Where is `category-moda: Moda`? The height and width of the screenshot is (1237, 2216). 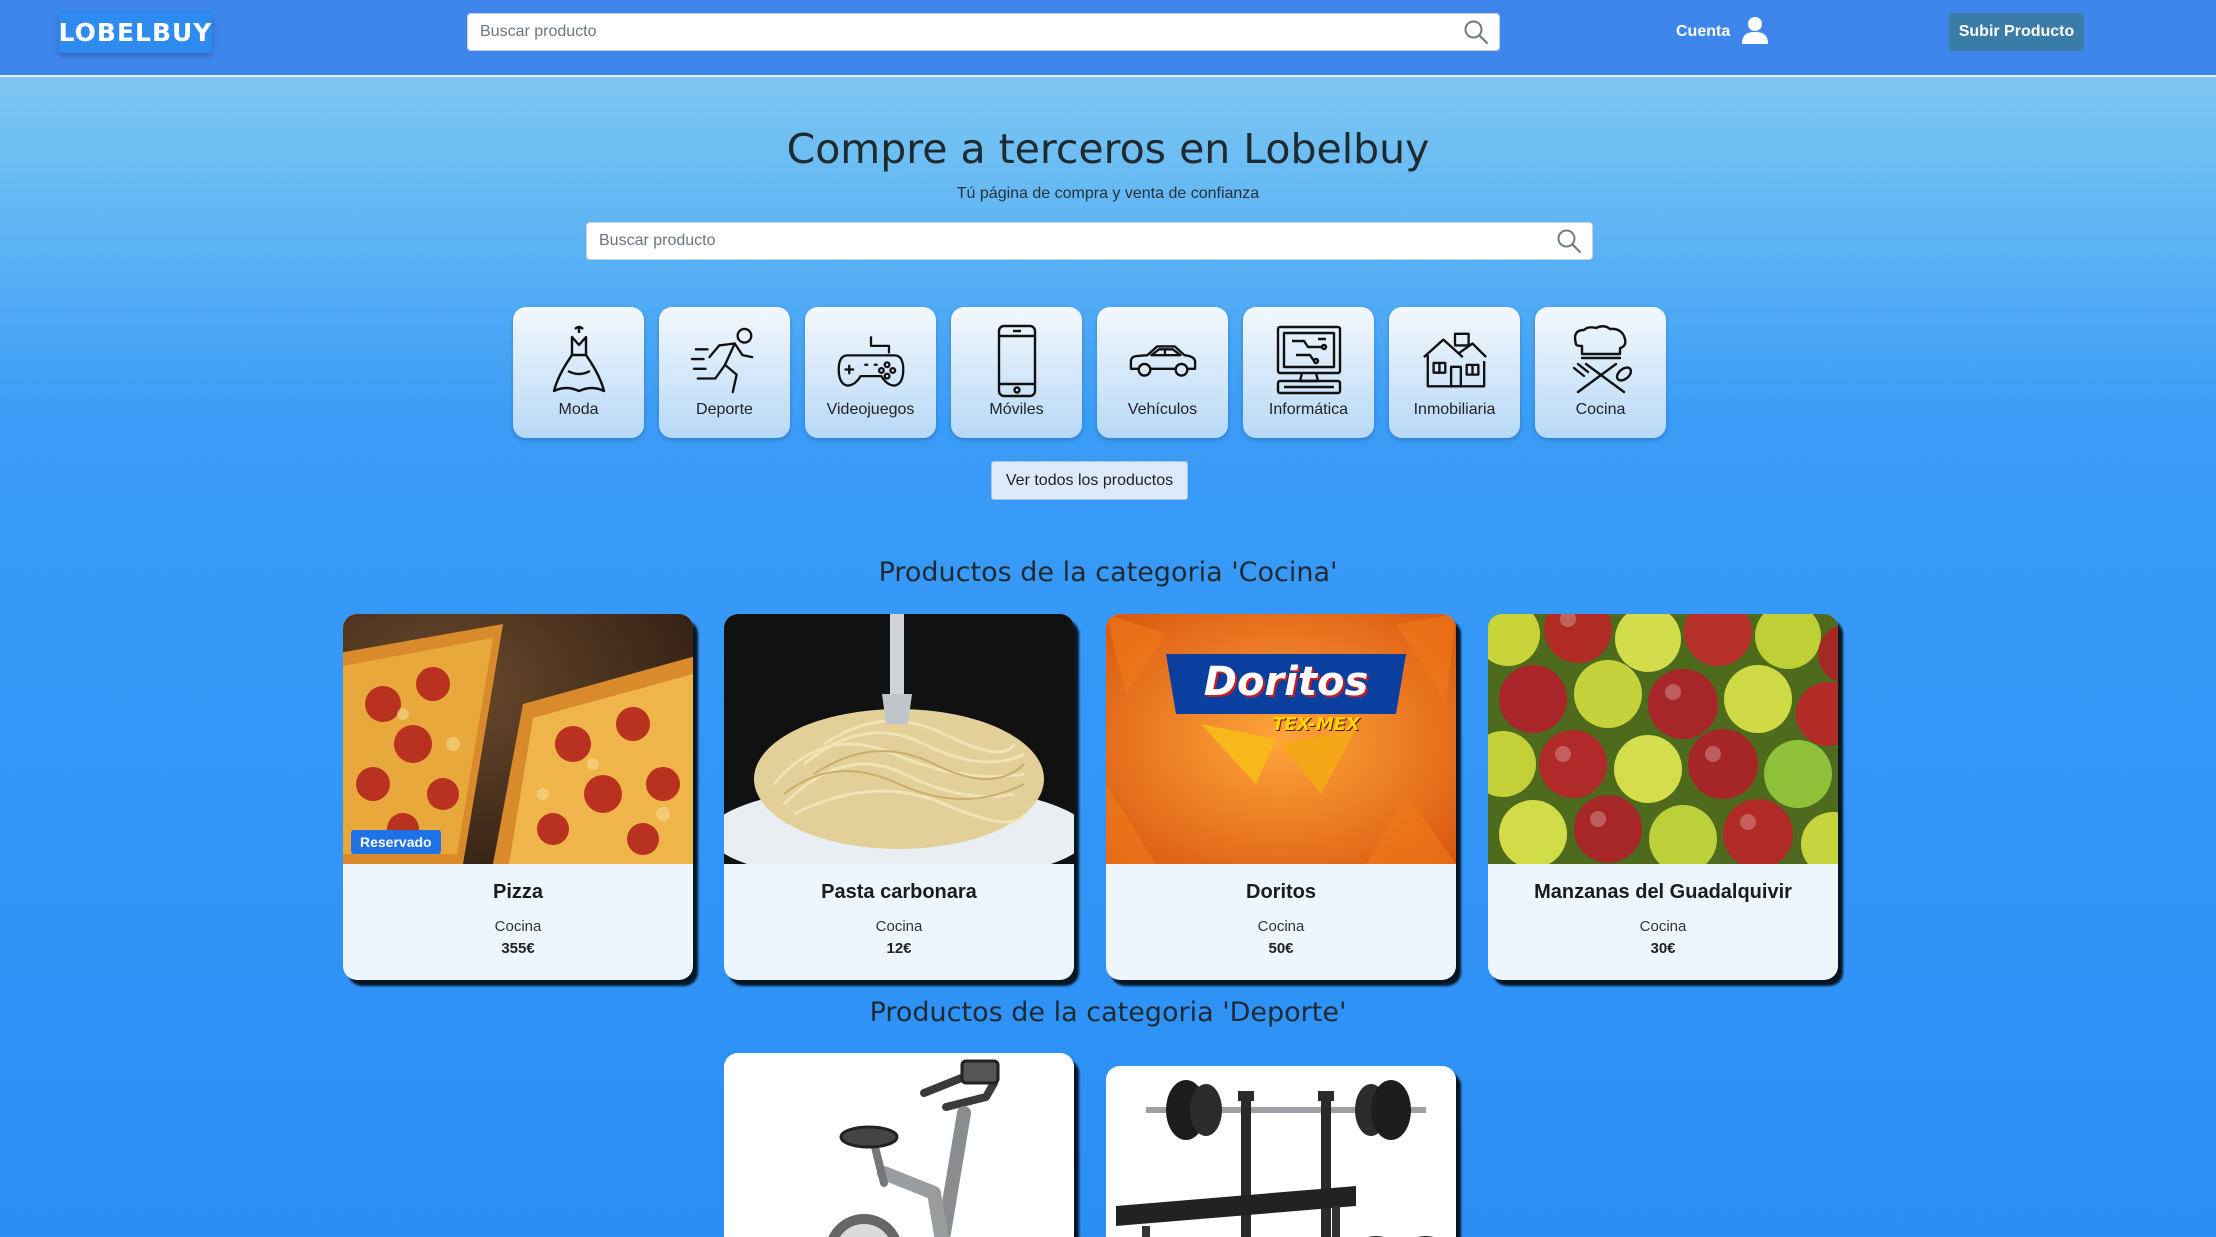
category-moda: Moda is located at coordinates (578, 372).